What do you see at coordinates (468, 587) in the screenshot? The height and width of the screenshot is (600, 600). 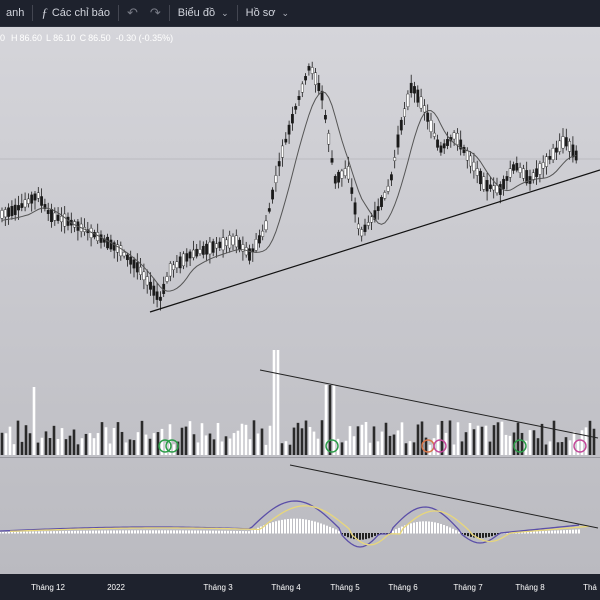 I see `time-axis-label: Tháng 7` at bounding box center [468, 587].